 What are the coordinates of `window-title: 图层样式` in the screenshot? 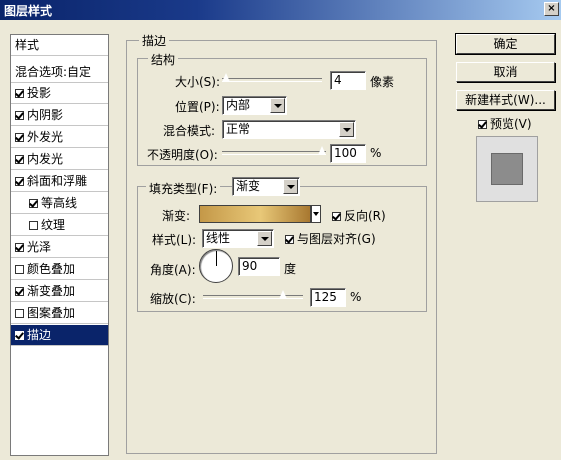 It's located at (28, 11).